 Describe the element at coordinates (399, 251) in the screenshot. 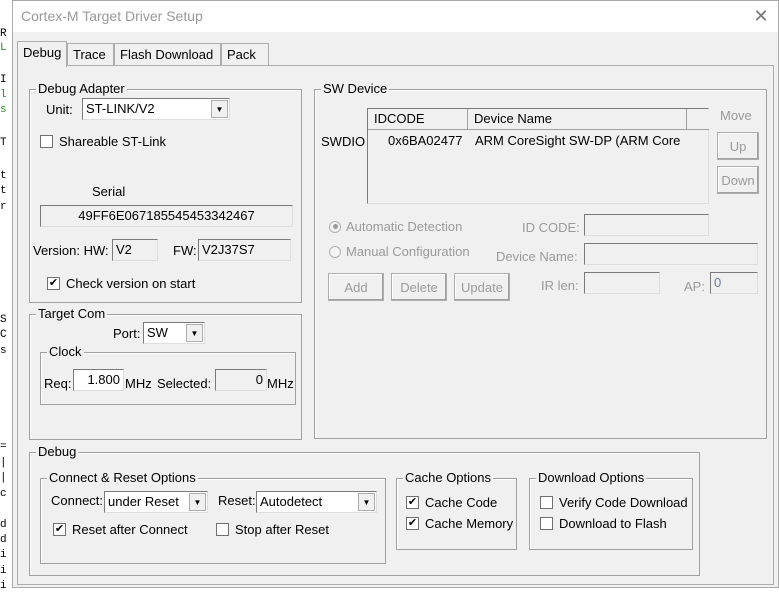

I see `manual-configuration-radio: Manual Configuration` at that location.